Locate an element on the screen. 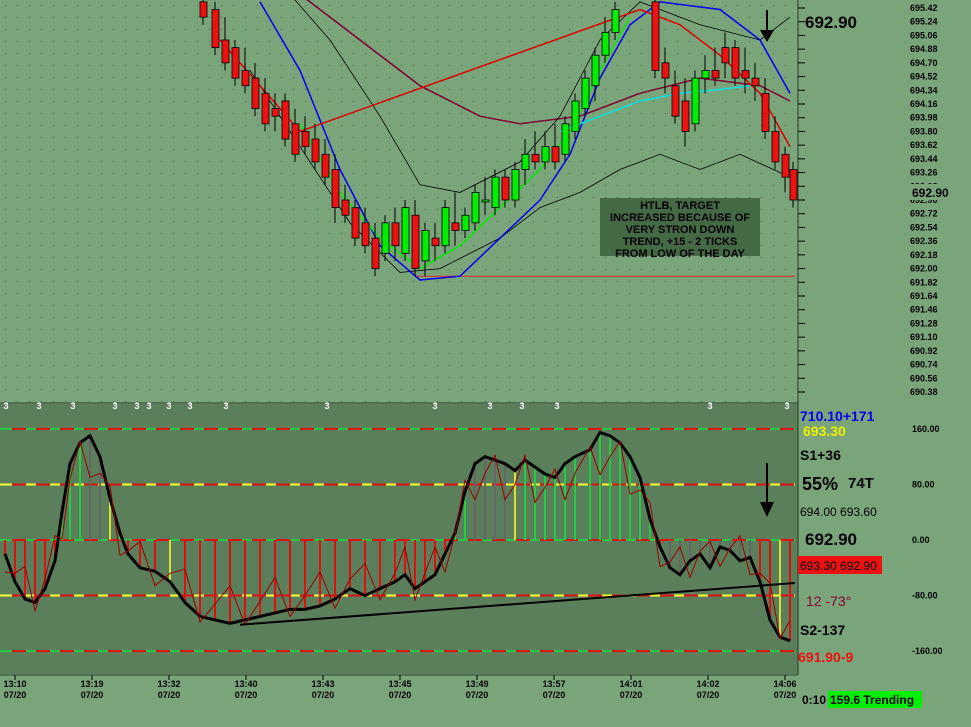 This screenshot has width=971, height=727. price-tick-label: 691.28 is located at coordinates (924, 323).